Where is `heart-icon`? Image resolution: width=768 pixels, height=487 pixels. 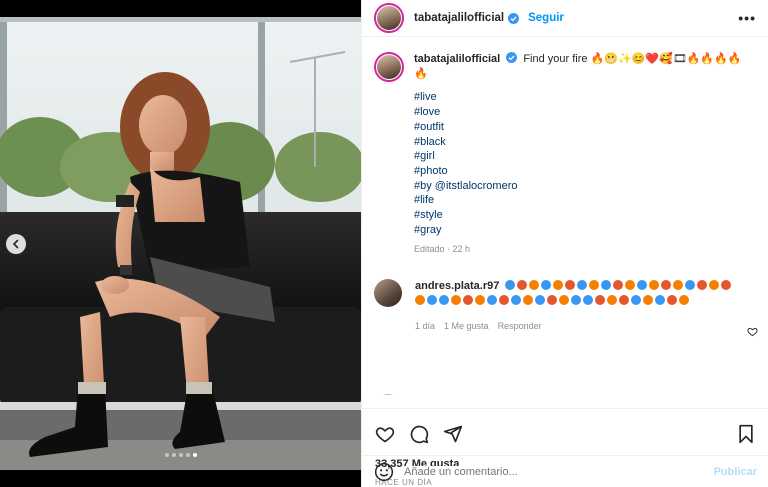 heart-icon is located at coordinates (385, 434).